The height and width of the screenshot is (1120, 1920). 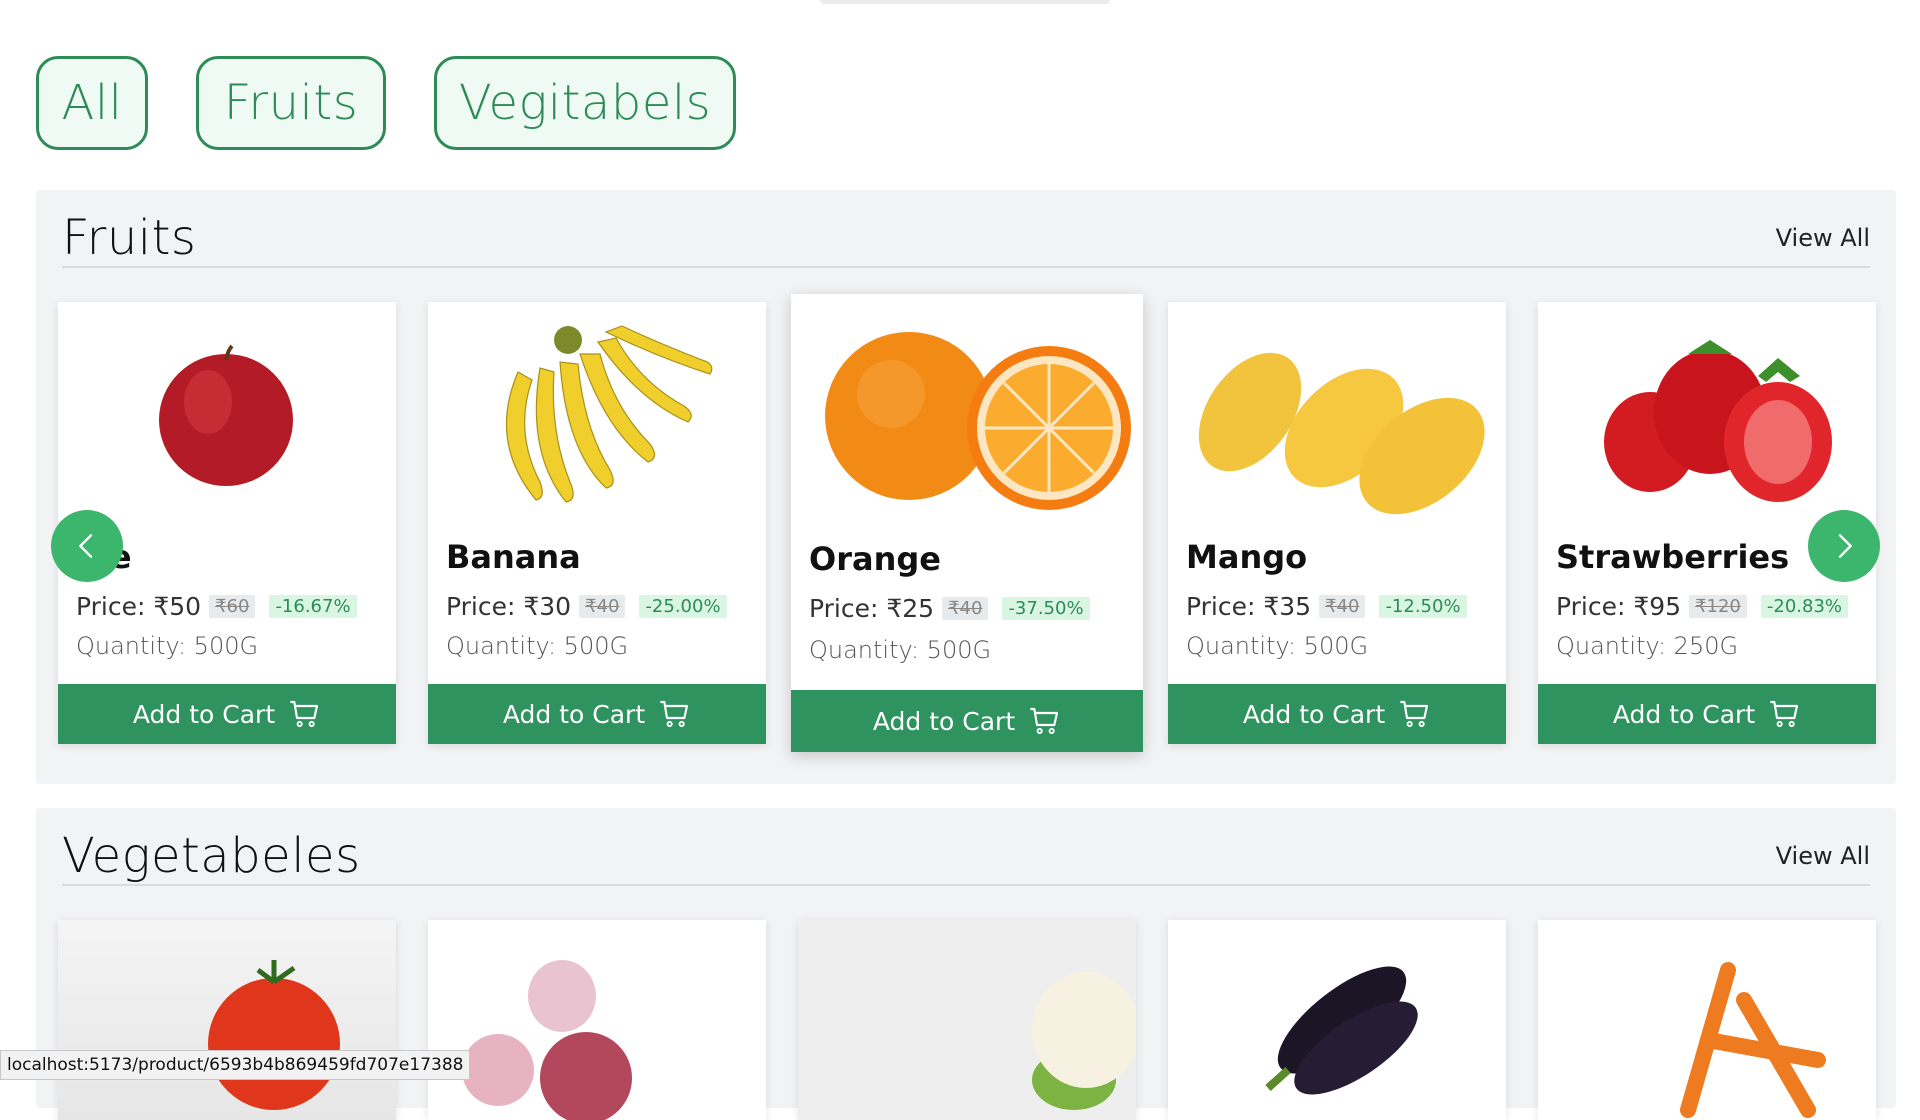 What do you see at coordinates (1046, 608) in the screenshot?
I see `discount-badge: -37.50%` at bounding box center [1046, 608].